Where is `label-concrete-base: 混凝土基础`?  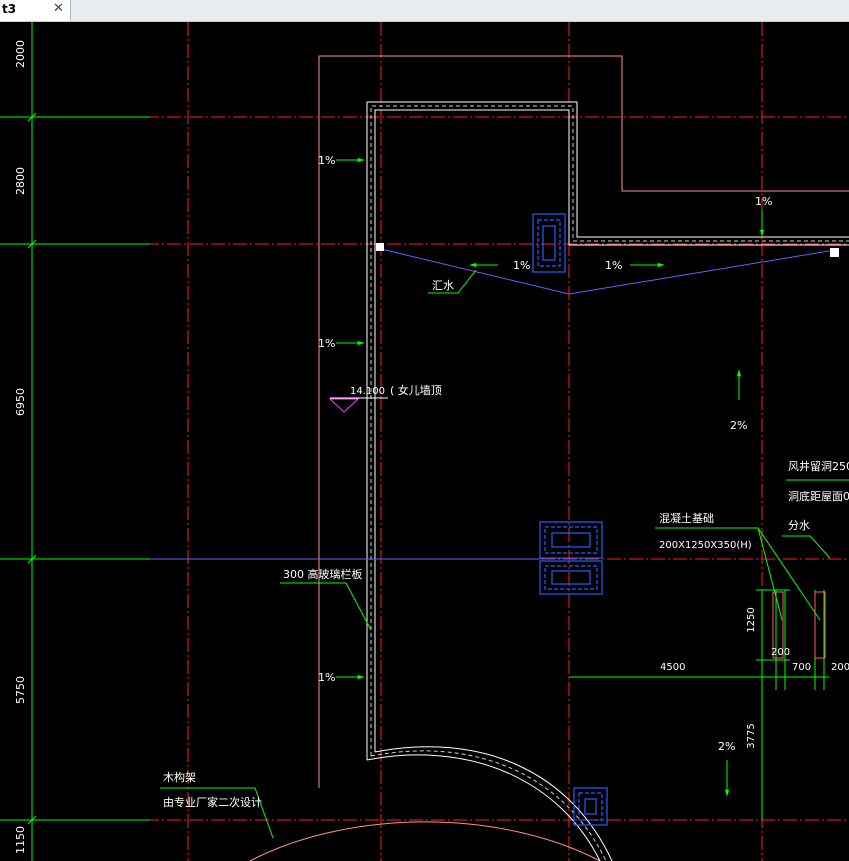
label-concrete-base: 混凝土基础 is located at coordinates (686, 518).